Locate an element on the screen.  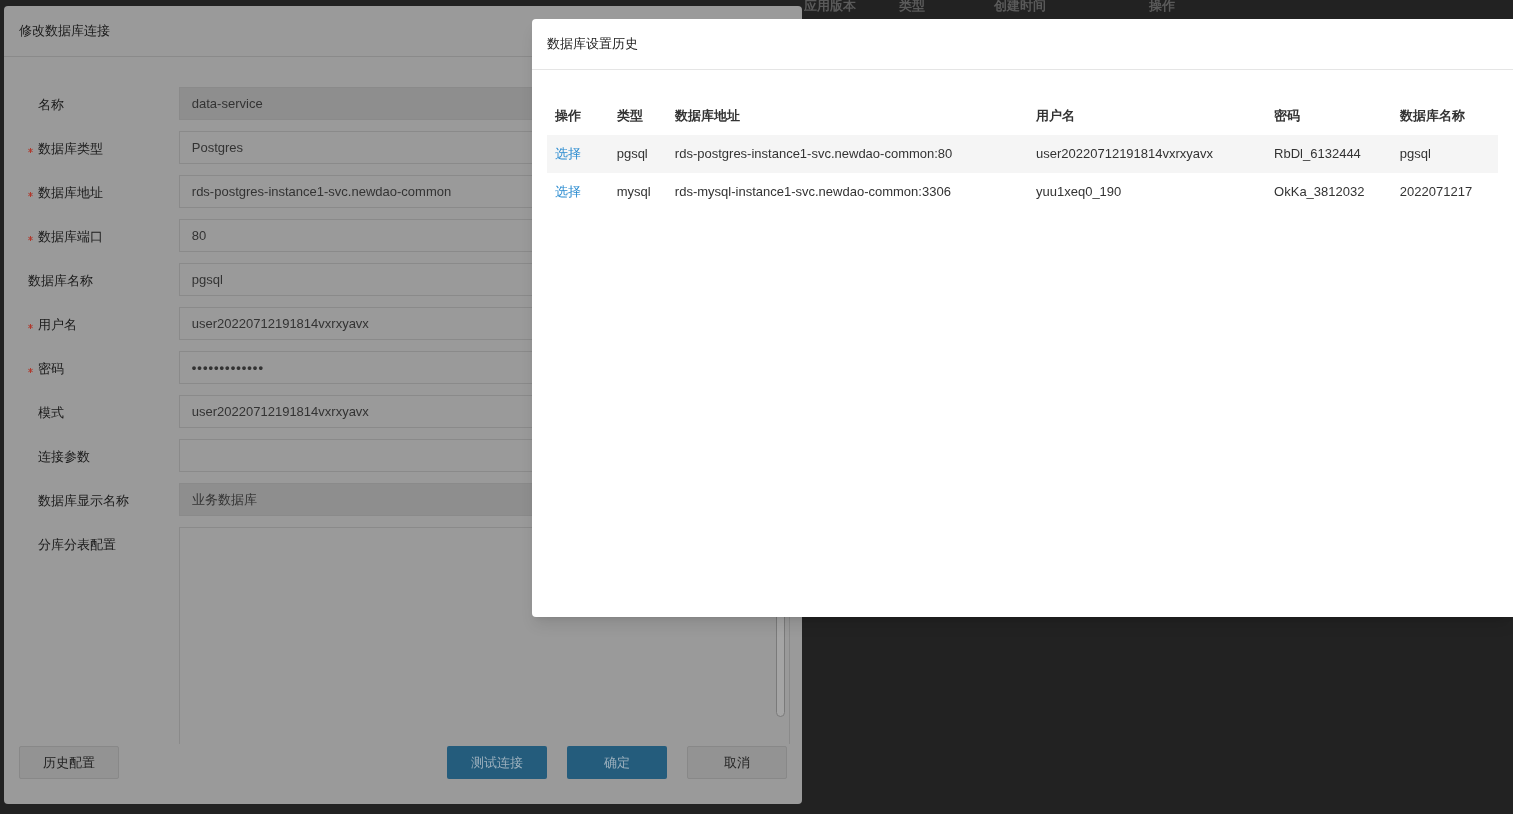
column-header: 数据库名称 is located at coordinates (1444, 116).